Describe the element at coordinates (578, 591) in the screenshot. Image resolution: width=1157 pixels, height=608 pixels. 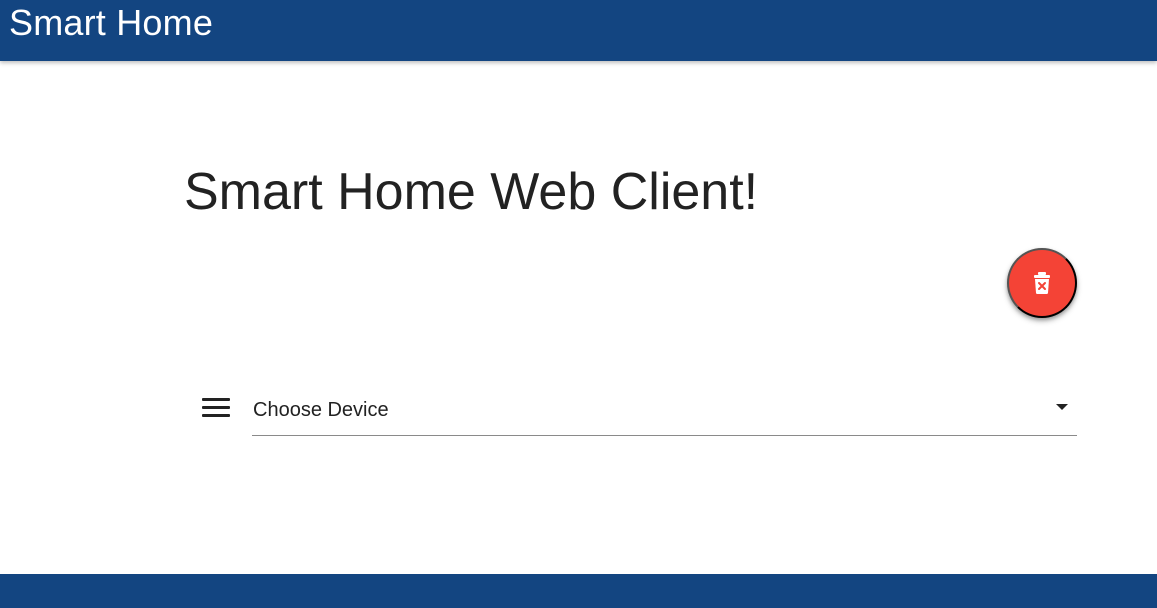
I see `bottom-bar` at that location.